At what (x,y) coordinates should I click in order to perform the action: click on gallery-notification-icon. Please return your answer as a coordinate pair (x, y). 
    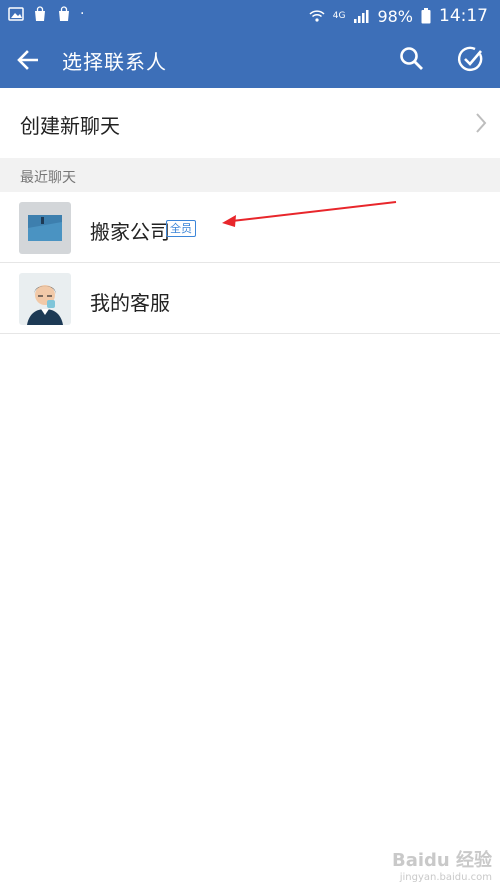
    Looking at the image, I should click on (16, 14).